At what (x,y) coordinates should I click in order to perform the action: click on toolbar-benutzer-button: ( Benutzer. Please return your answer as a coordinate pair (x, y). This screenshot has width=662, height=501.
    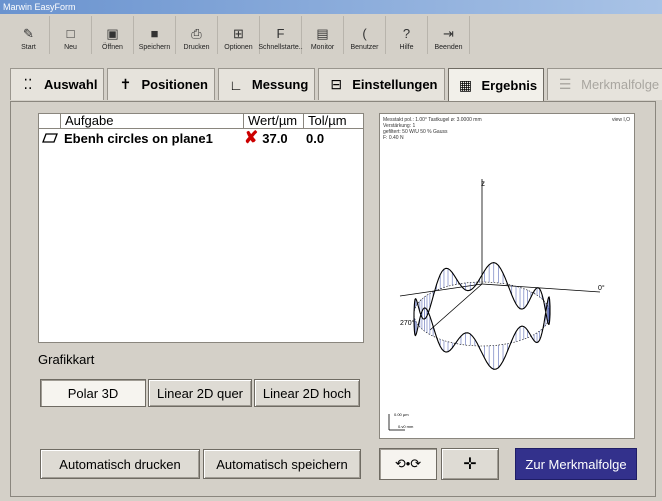
    Looking at the image, I should click on (365, 35).